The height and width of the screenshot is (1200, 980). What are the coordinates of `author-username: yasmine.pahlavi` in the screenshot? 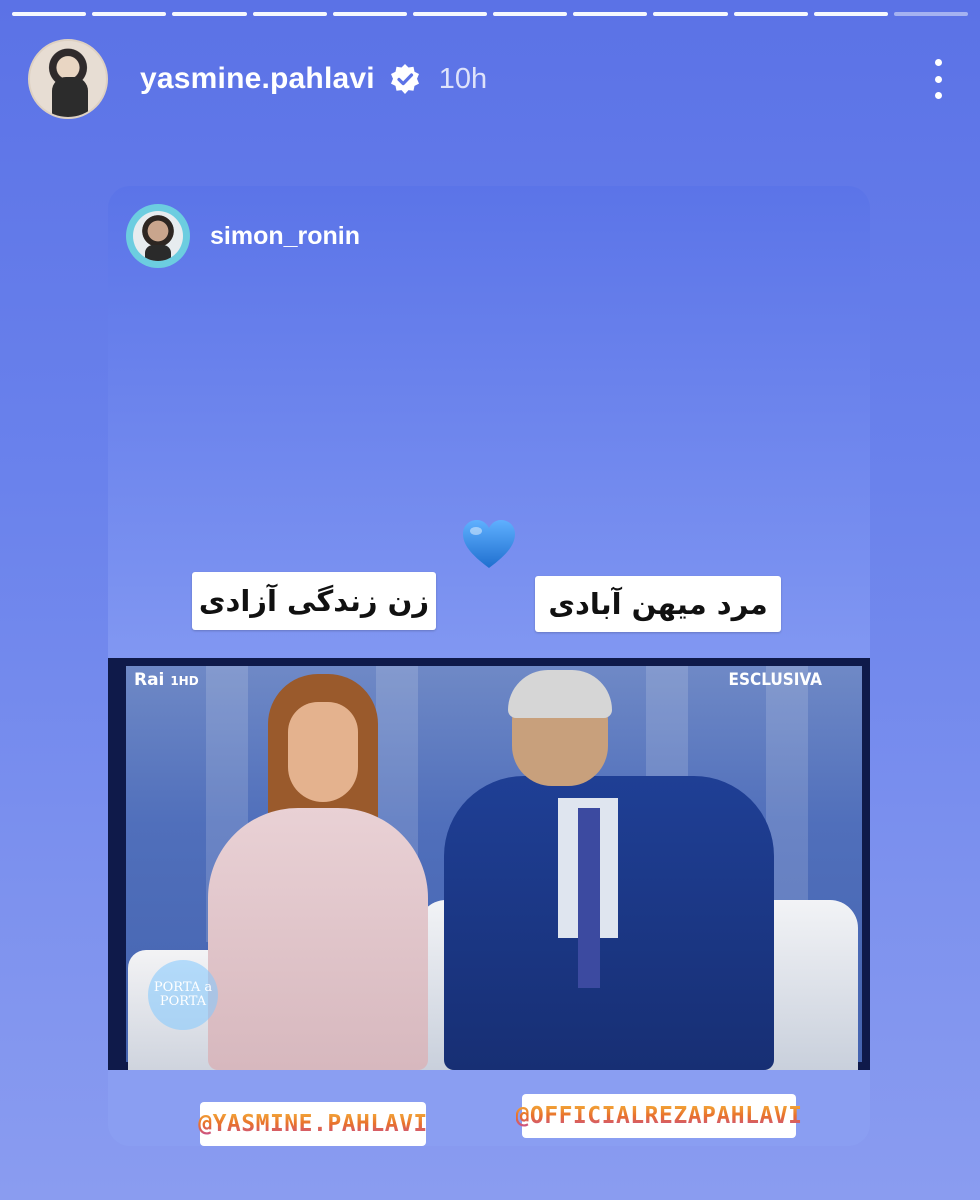 It's located at (257, 79).